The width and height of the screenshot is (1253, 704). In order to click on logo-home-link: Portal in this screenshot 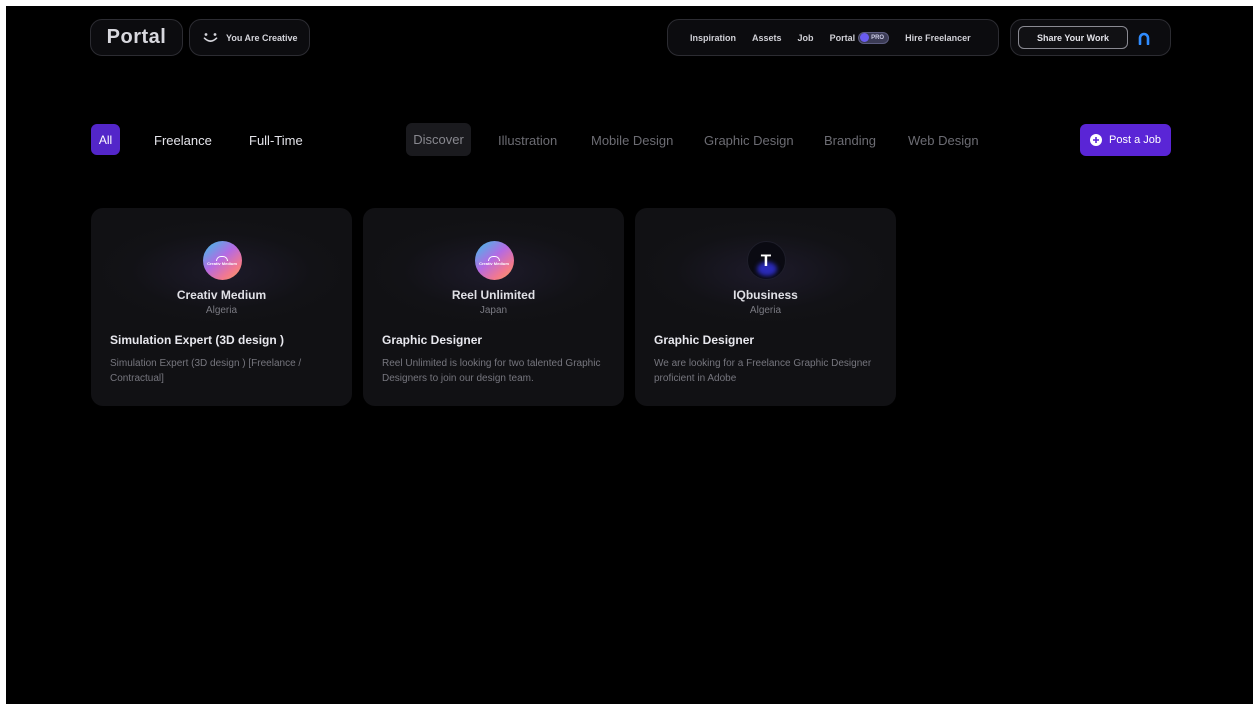, I will do `click(136, 37)`.